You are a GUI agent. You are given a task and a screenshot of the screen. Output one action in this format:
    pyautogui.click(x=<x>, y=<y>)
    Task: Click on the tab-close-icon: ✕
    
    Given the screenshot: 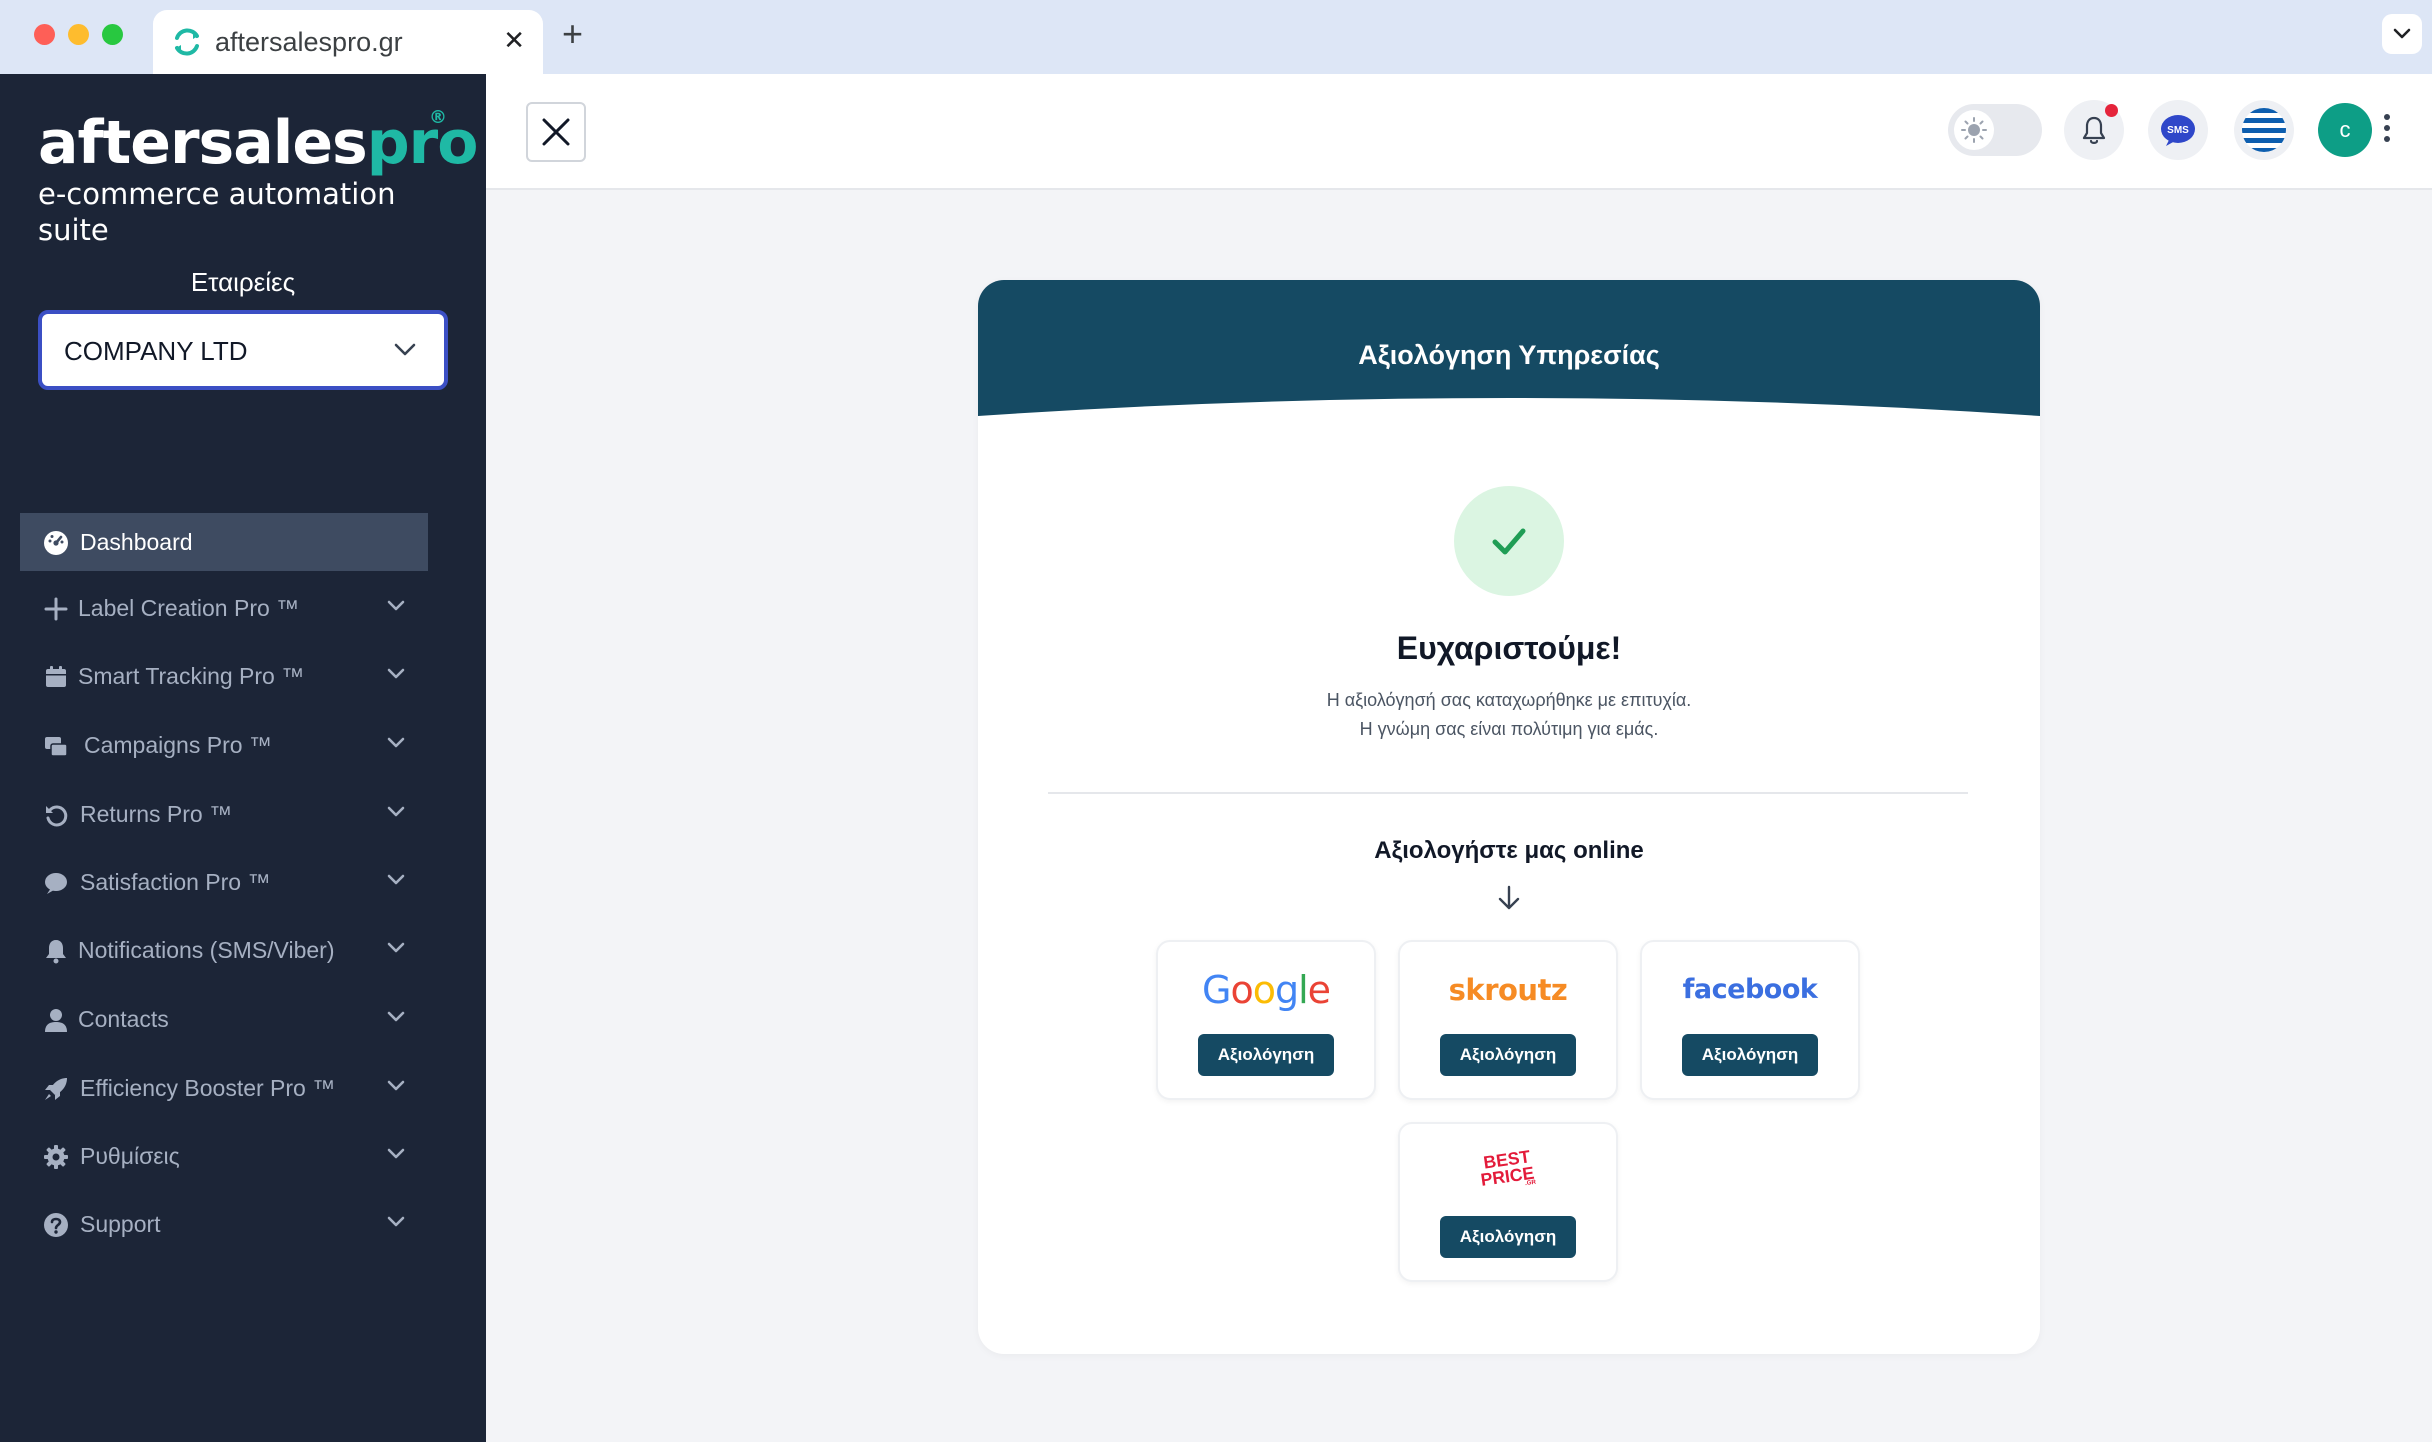 What is the action you would take?
    pyautogui.click(x=514, y=40)
    